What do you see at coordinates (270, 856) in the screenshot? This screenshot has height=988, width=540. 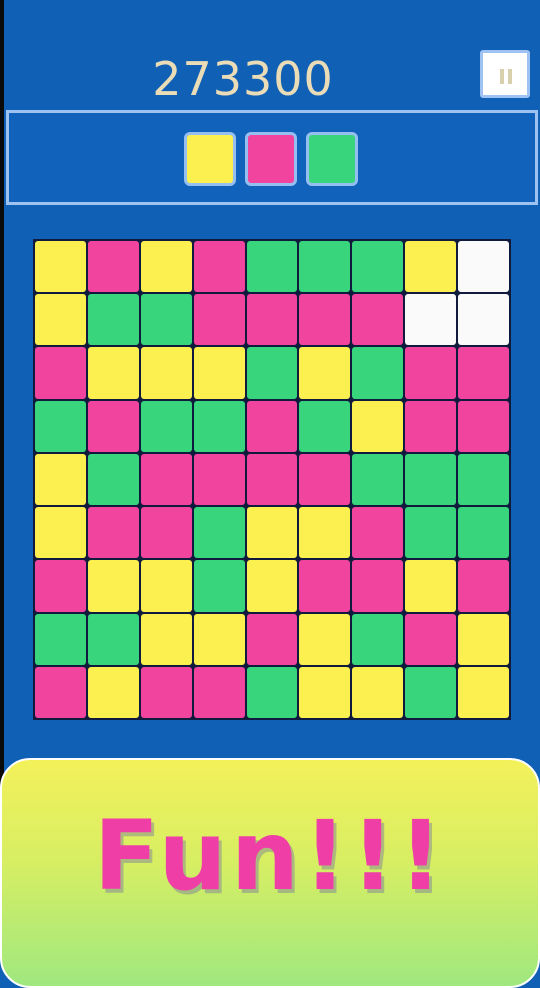 I see `banner-text: Fun!!!` at bounding box center [270, 856].